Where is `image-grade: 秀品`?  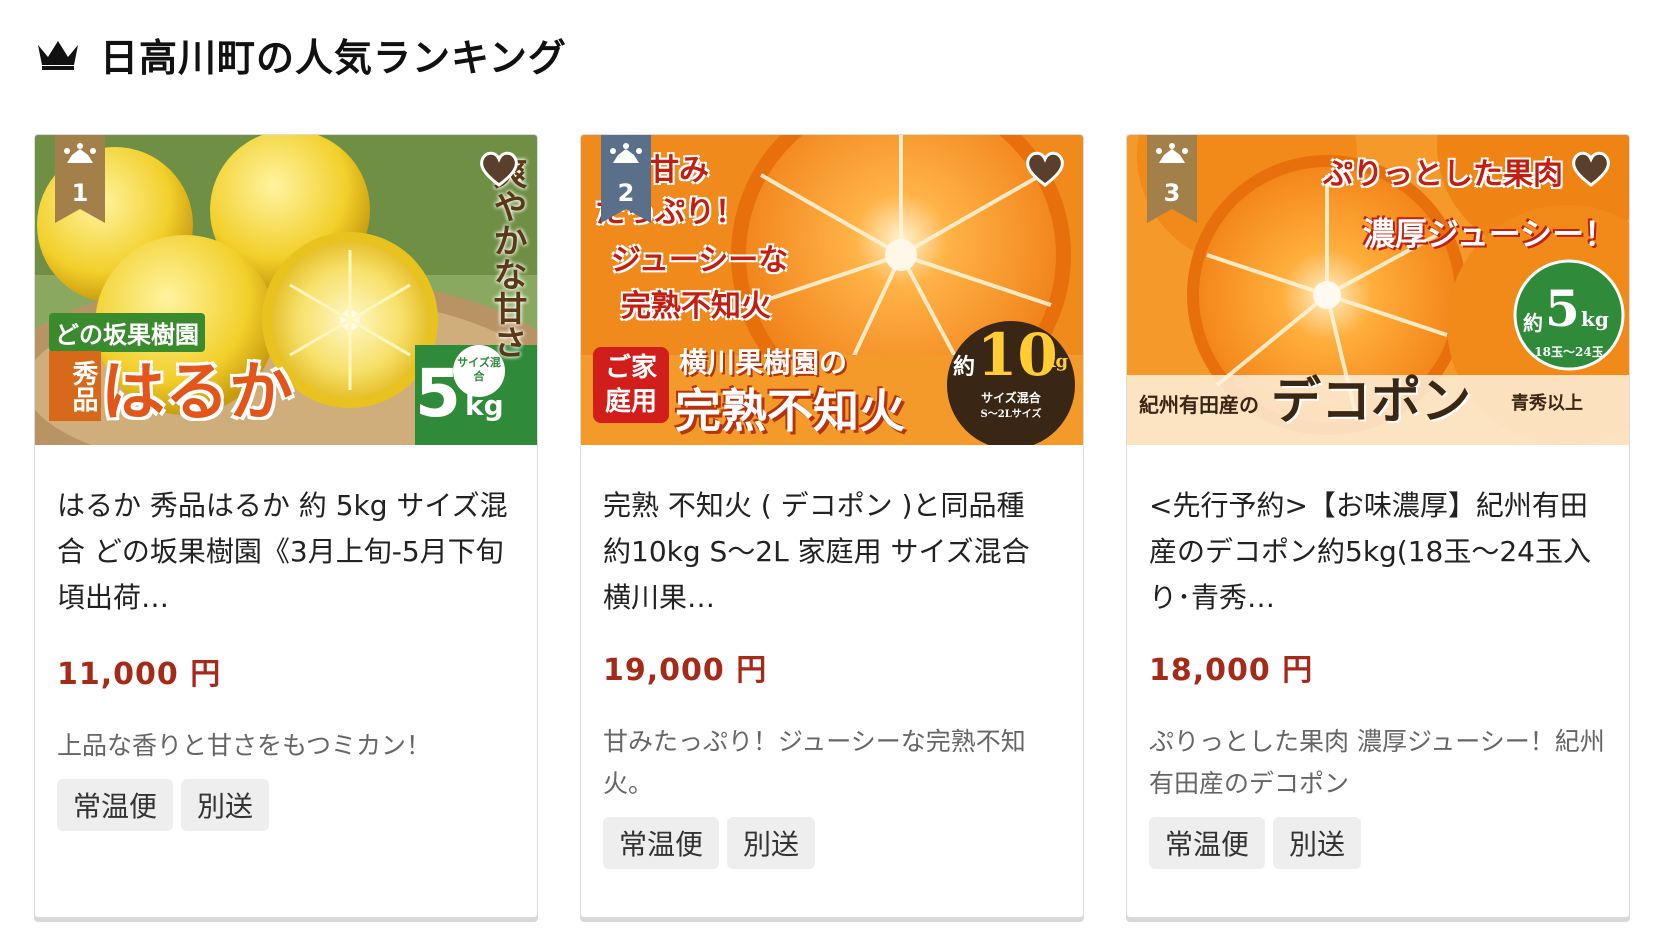 image-grade: 秀品 is located at coordinates (75, 386).